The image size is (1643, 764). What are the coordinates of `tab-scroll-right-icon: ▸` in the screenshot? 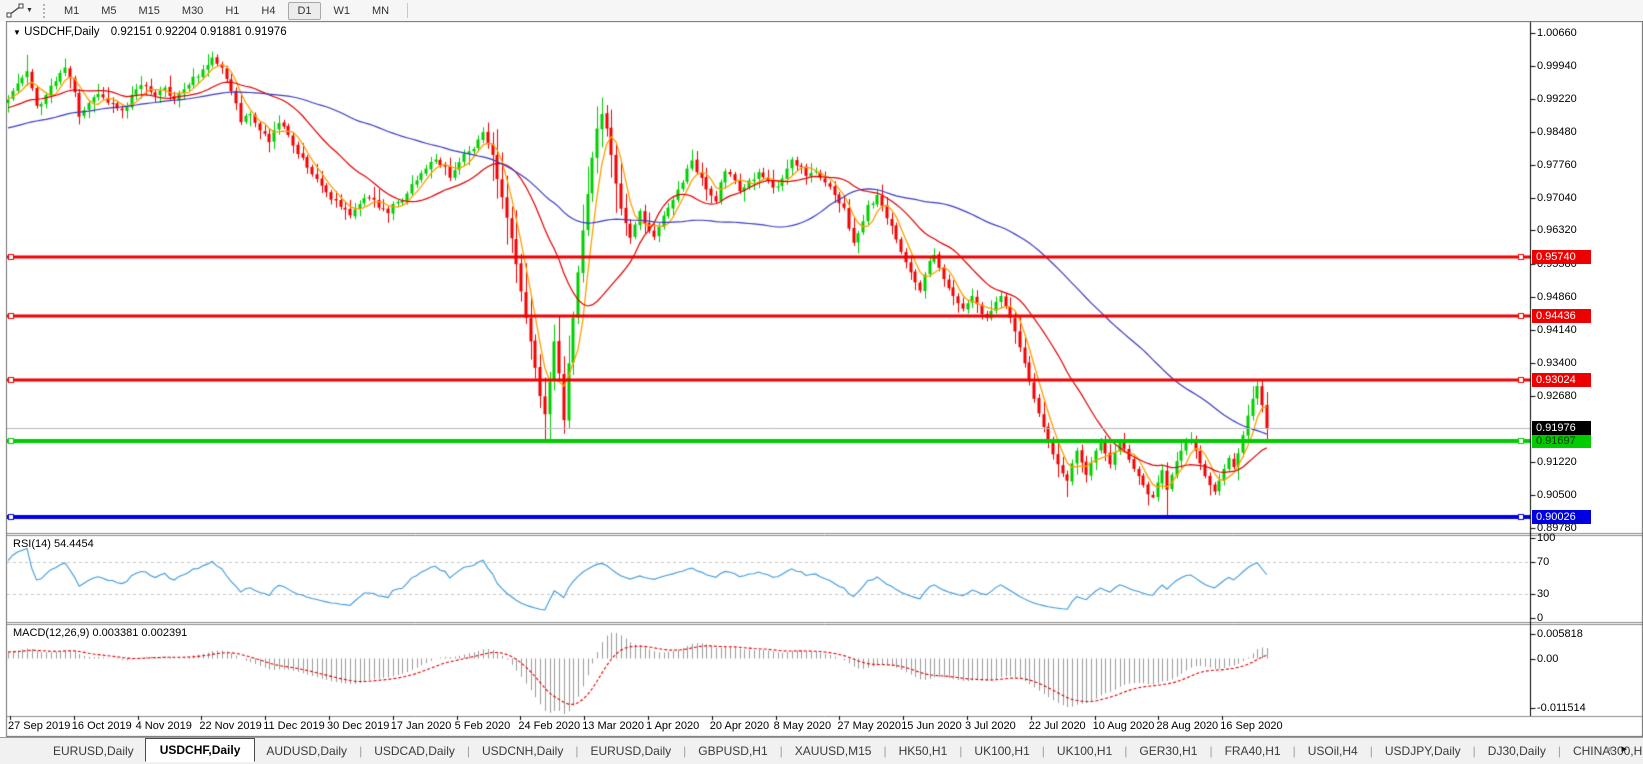 It's located at (1629, 749).